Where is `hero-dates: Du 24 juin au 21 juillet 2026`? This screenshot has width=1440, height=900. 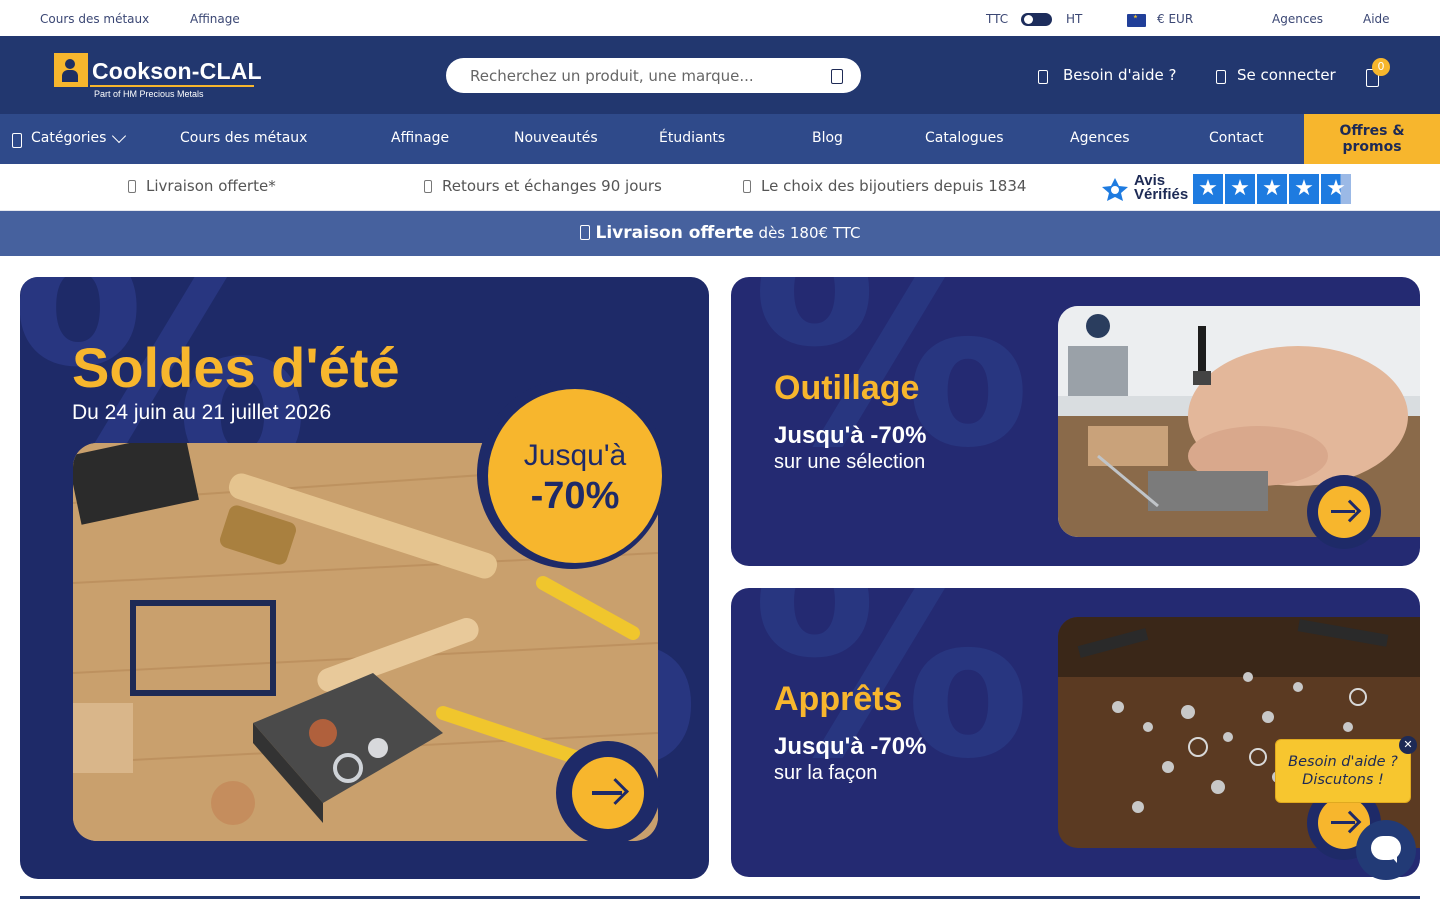 hero-dates: Du 24 juin au 21 juillet 2026 is located at coordinates (202, 412).